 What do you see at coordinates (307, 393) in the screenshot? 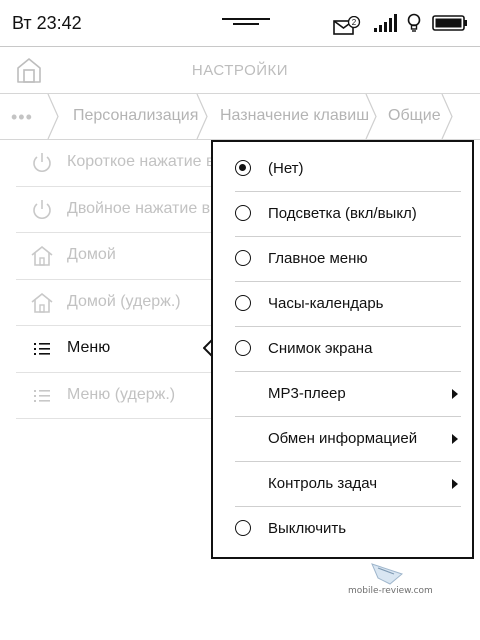
I see `menu-option-label: MP3-плеер` at bounding box center [307, 393].